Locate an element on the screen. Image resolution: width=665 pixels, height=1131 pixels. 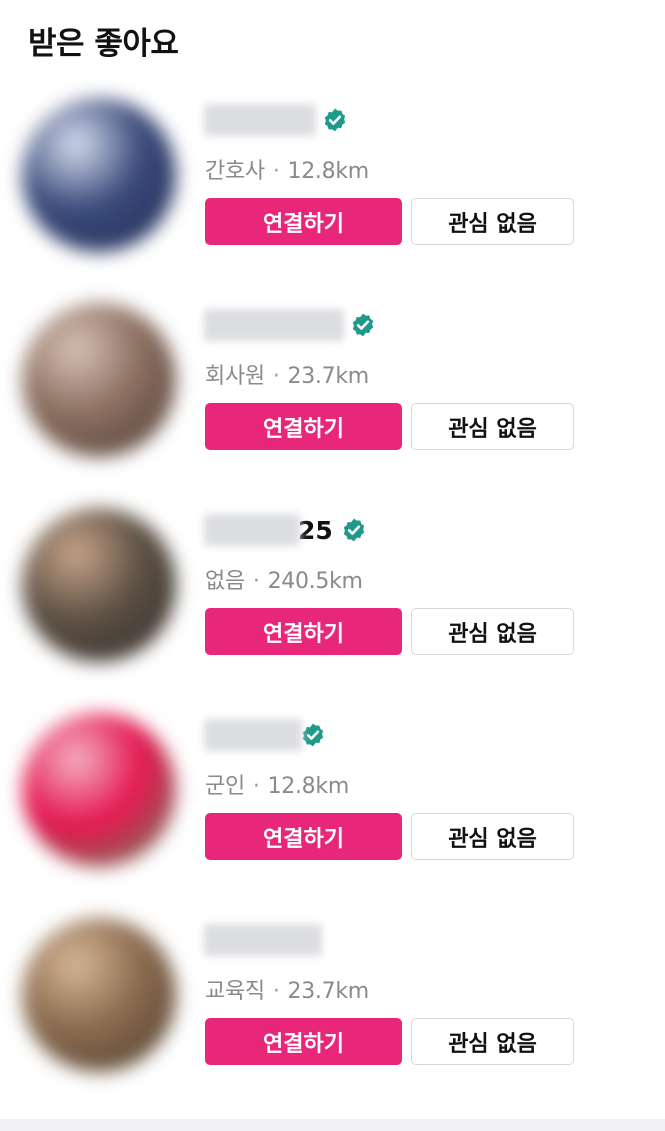
bottom-divider is located at coordinates (332, 1125).